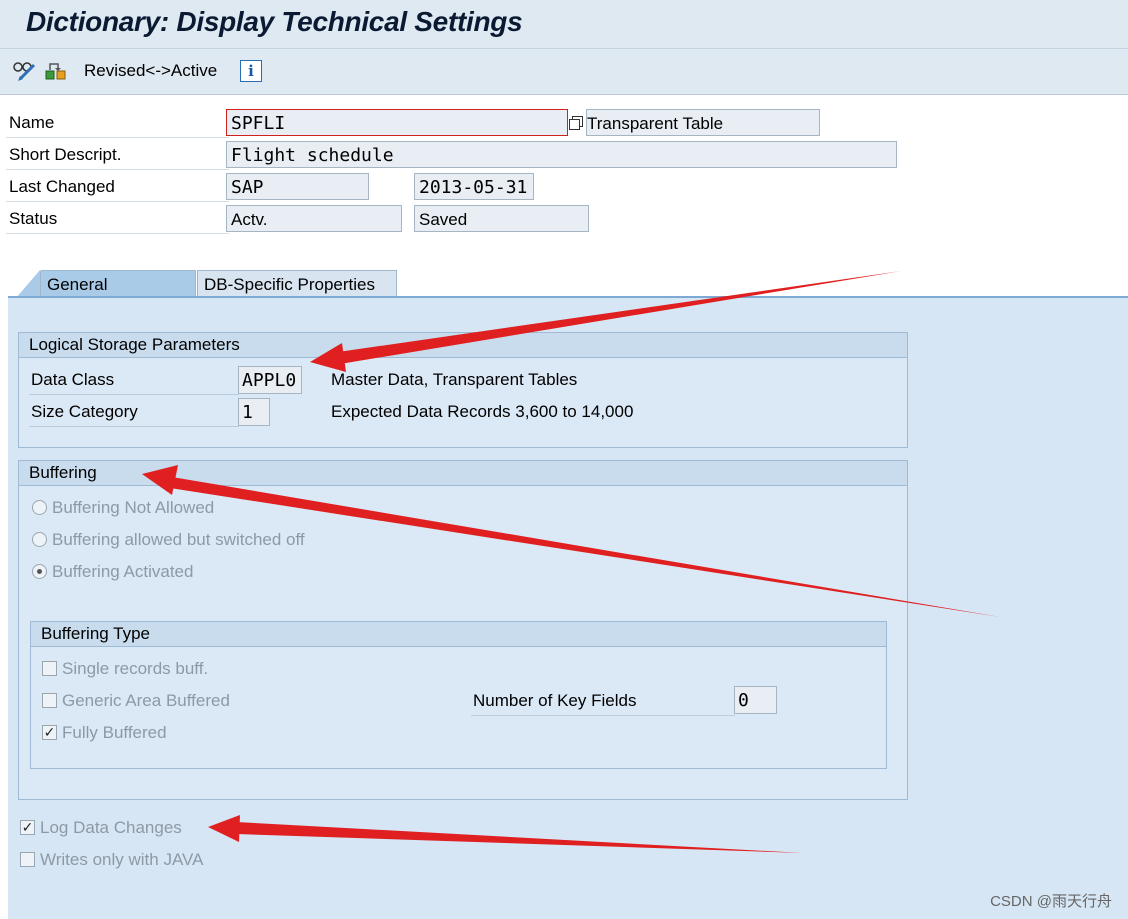  What do you see at coordinates (49, 668) in the screenshot?
I see `single-records-checkbox` at bounding box center [49, 668].